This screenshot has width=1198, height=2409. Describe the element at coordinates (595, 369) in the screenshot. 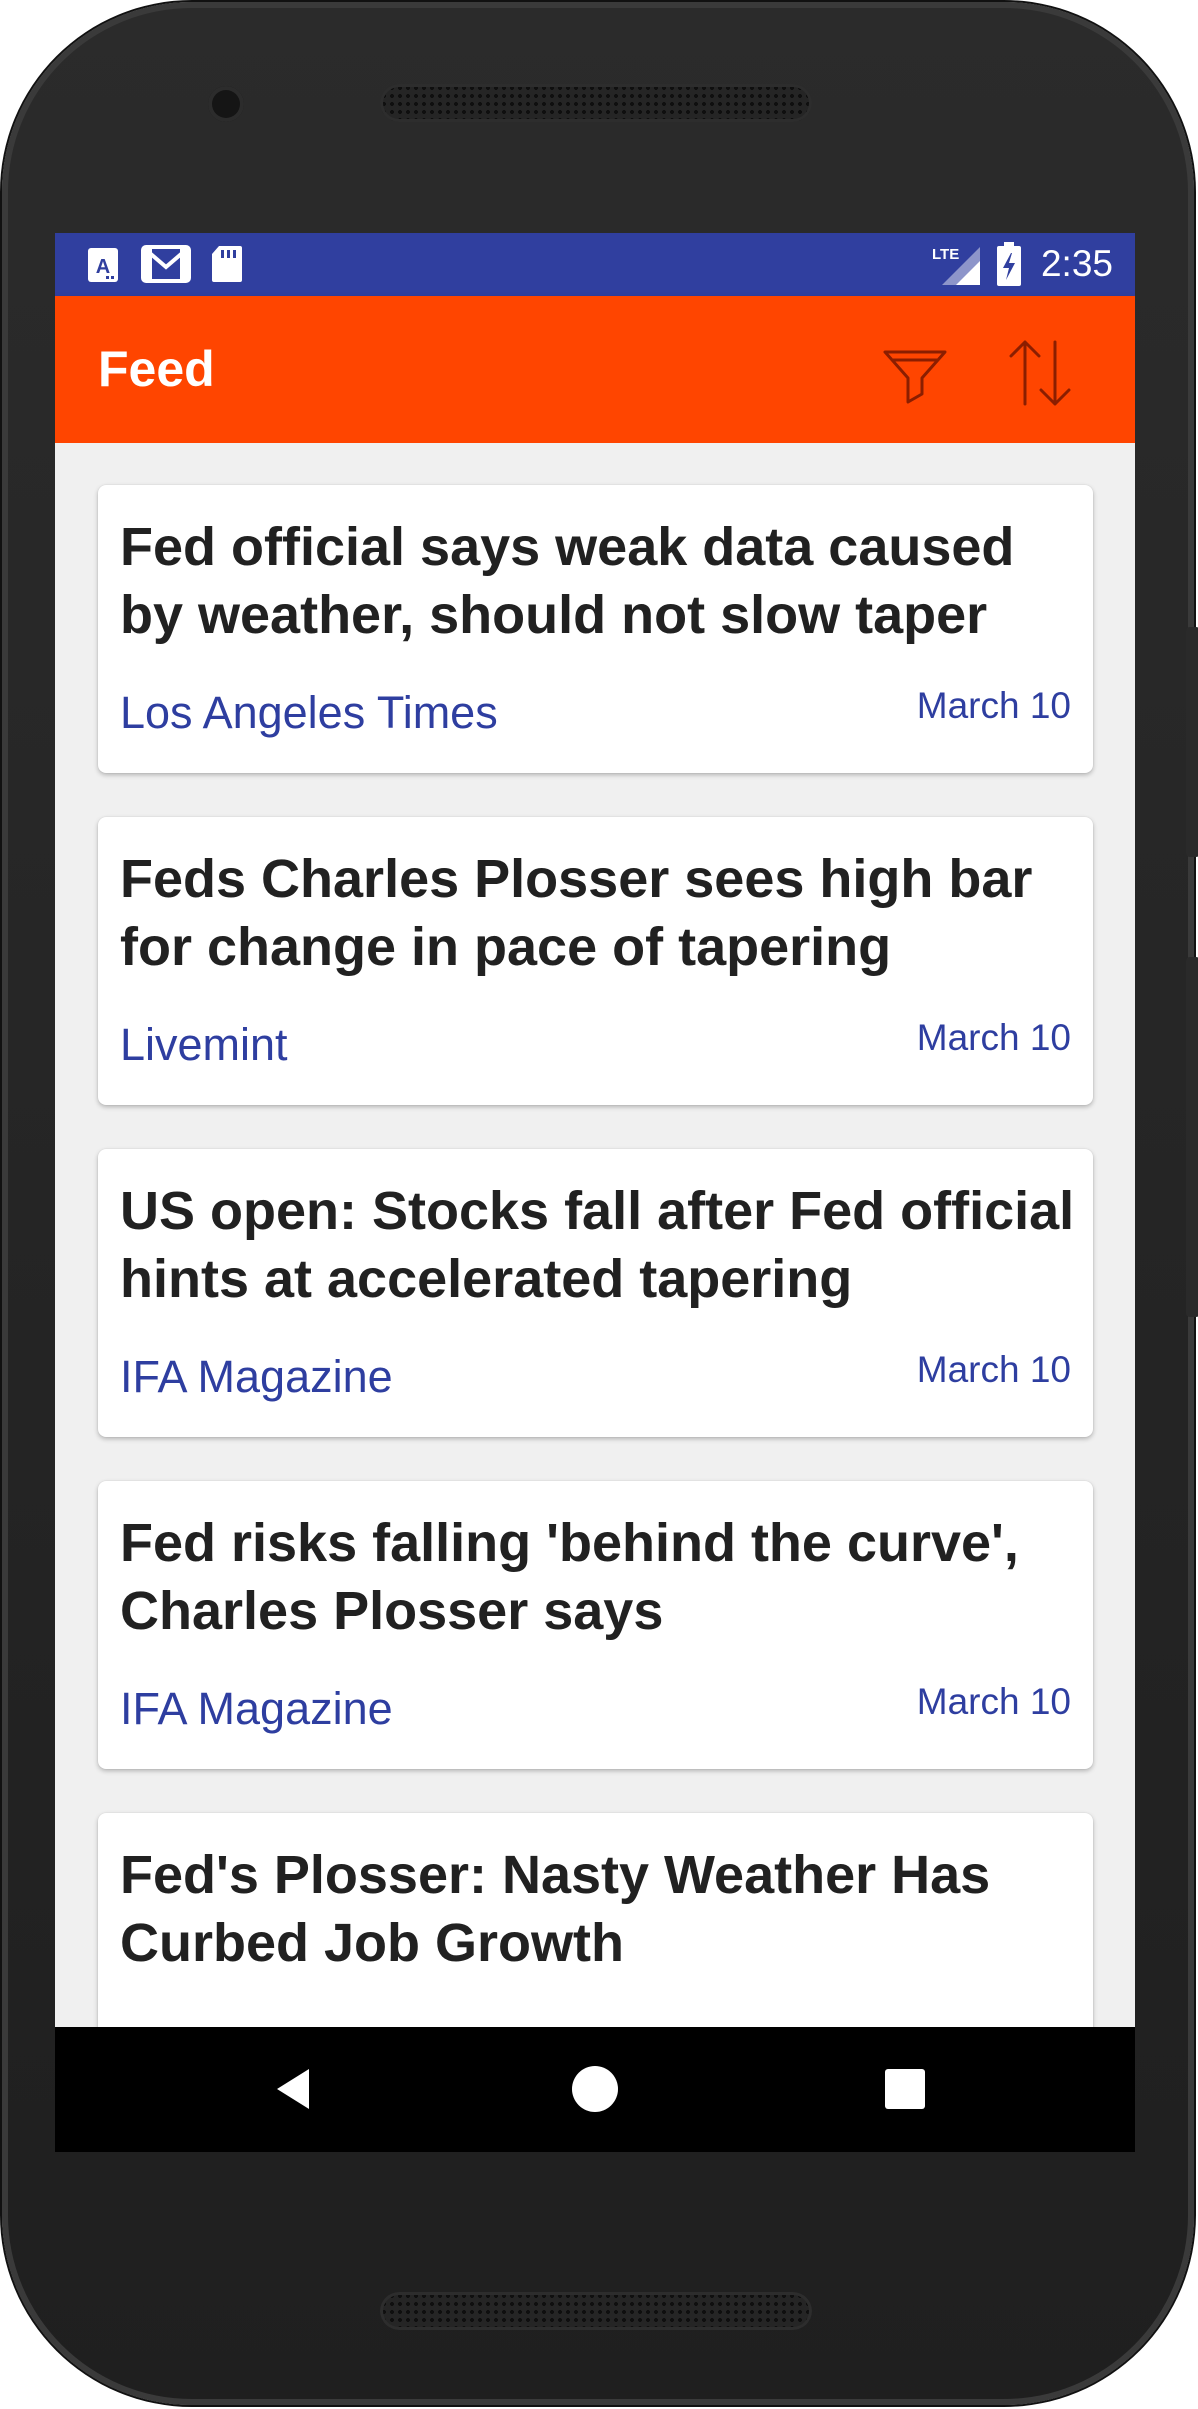

I see `app-bar: Feed` at that location.